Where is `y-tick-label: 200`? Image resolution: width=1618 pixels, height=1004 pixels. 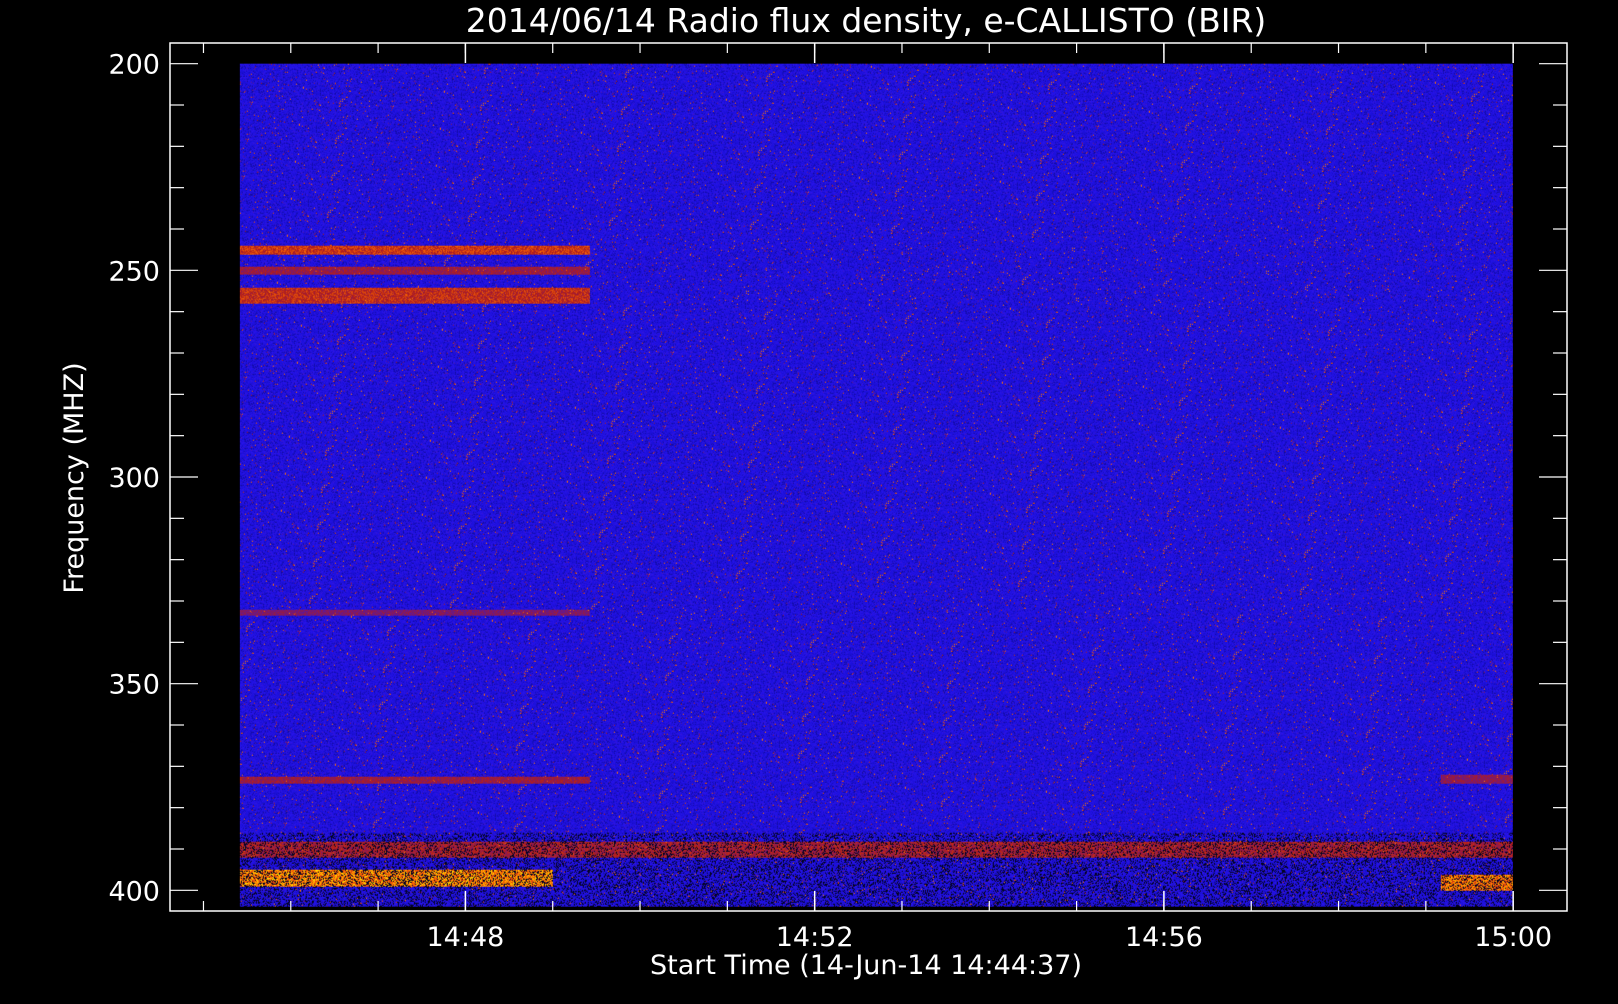 y-tick-label: 200 is located at coordinates (134, 65).